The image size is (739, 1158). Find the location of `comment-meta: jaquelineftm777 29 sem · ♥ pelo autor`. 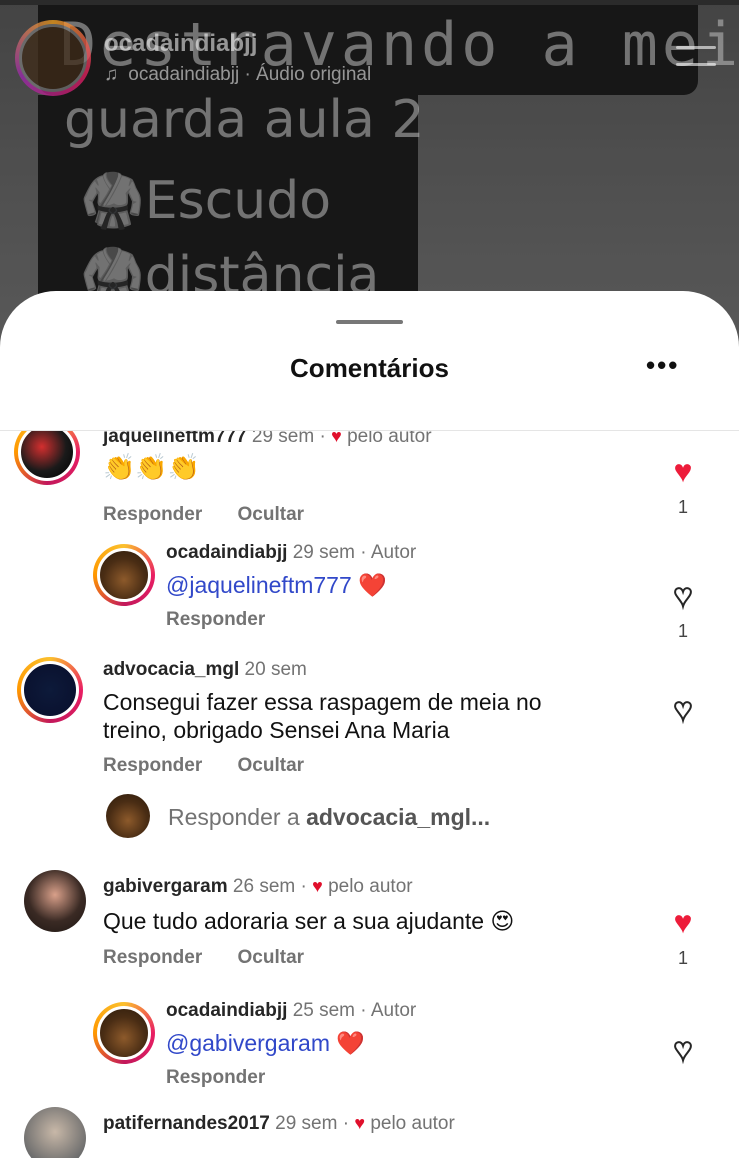

comment-meta: jaquelineftm777 29 sem · ♥ pelo autor is located at coordinates (267, 439).